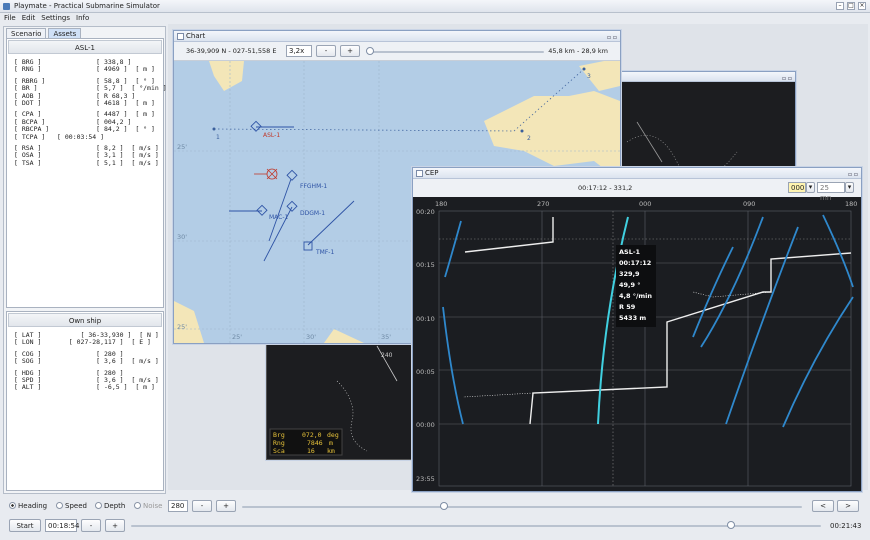 The width and height of the screenshot is (870, 540). What do you see at coordinates (397, 36) in the screenshot?
I see `chart-titlebar: Chart ▫ ▫` at bounding box center [397, 36].